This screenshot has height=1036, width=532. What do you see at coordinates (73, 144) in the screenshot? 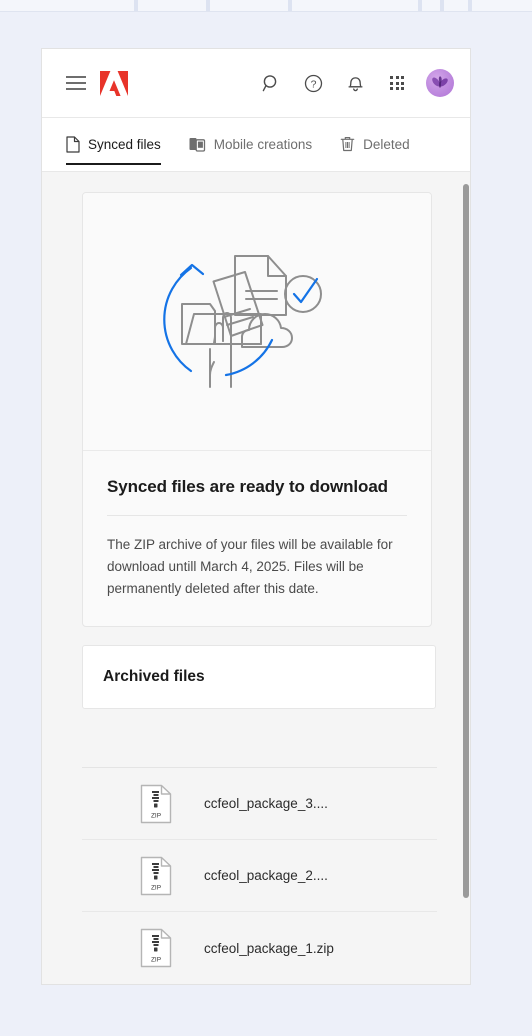
I see `document-icon` at bounding box center [73, 144].